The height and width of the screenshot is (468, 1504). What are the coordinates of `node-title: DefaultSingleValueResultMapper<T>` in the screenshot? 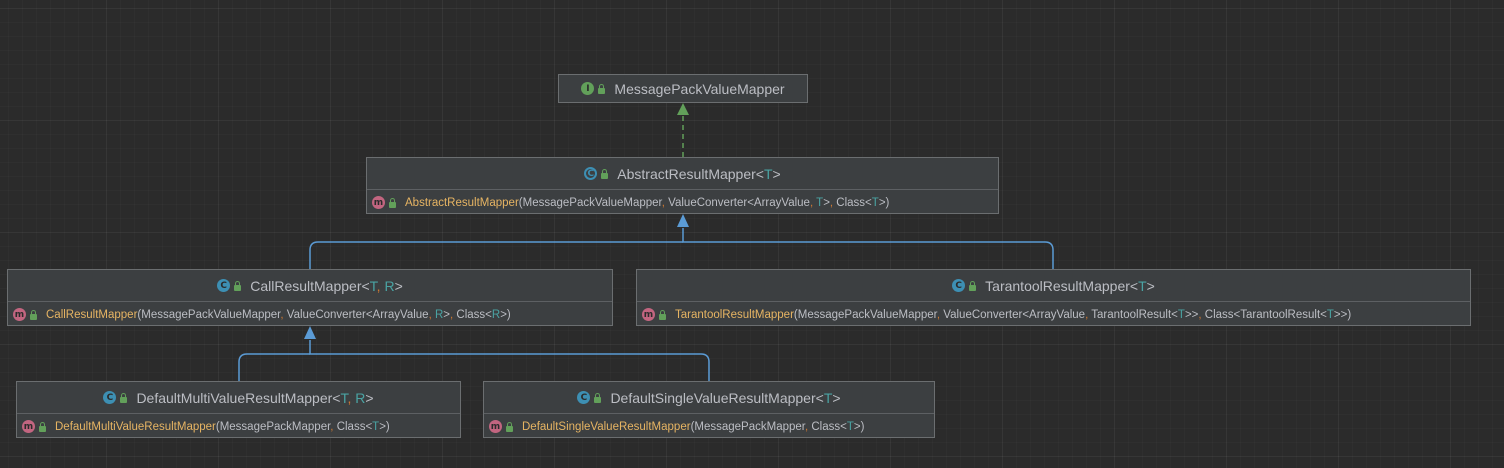 It's located at (725, 398).